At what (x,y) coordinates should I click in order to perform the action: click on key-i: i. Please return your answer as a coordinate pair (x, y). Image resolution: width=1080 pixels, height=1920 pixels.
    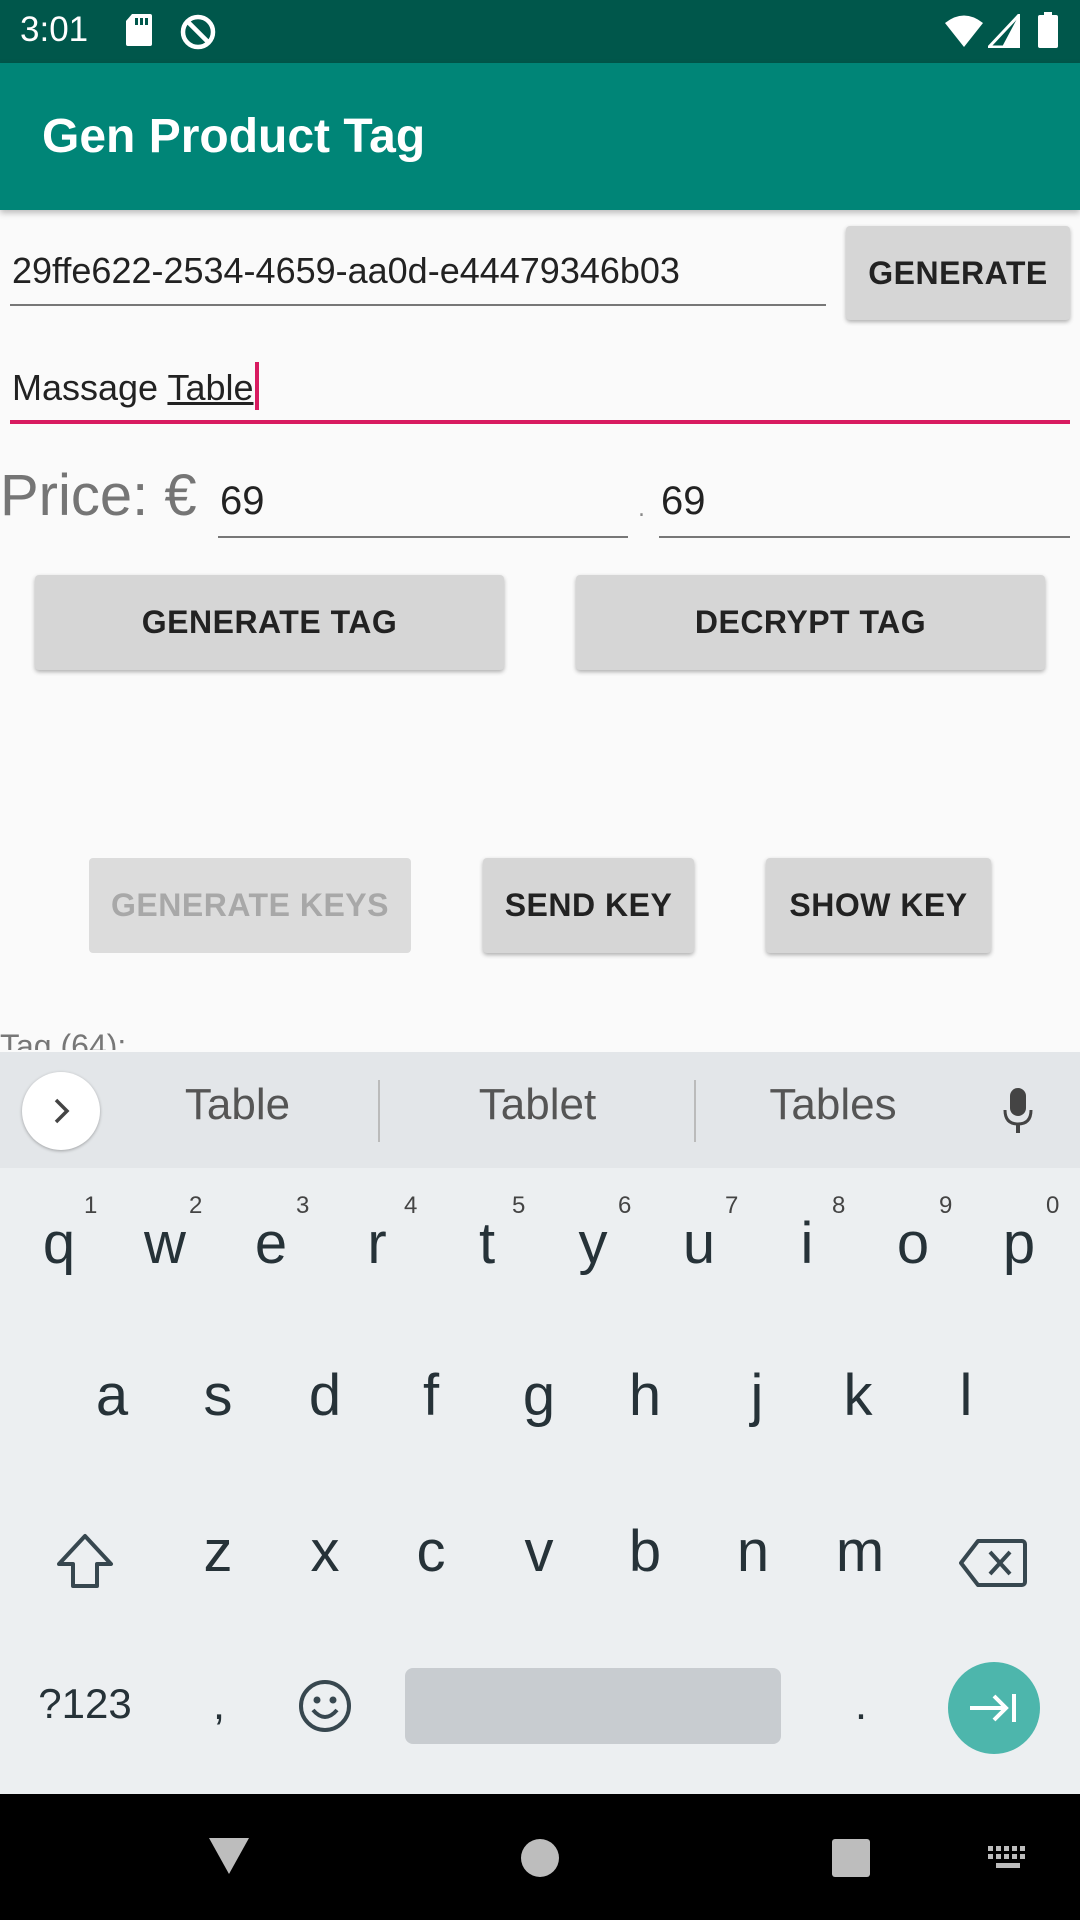
    Looking at the image, I should click on (807, 1243).